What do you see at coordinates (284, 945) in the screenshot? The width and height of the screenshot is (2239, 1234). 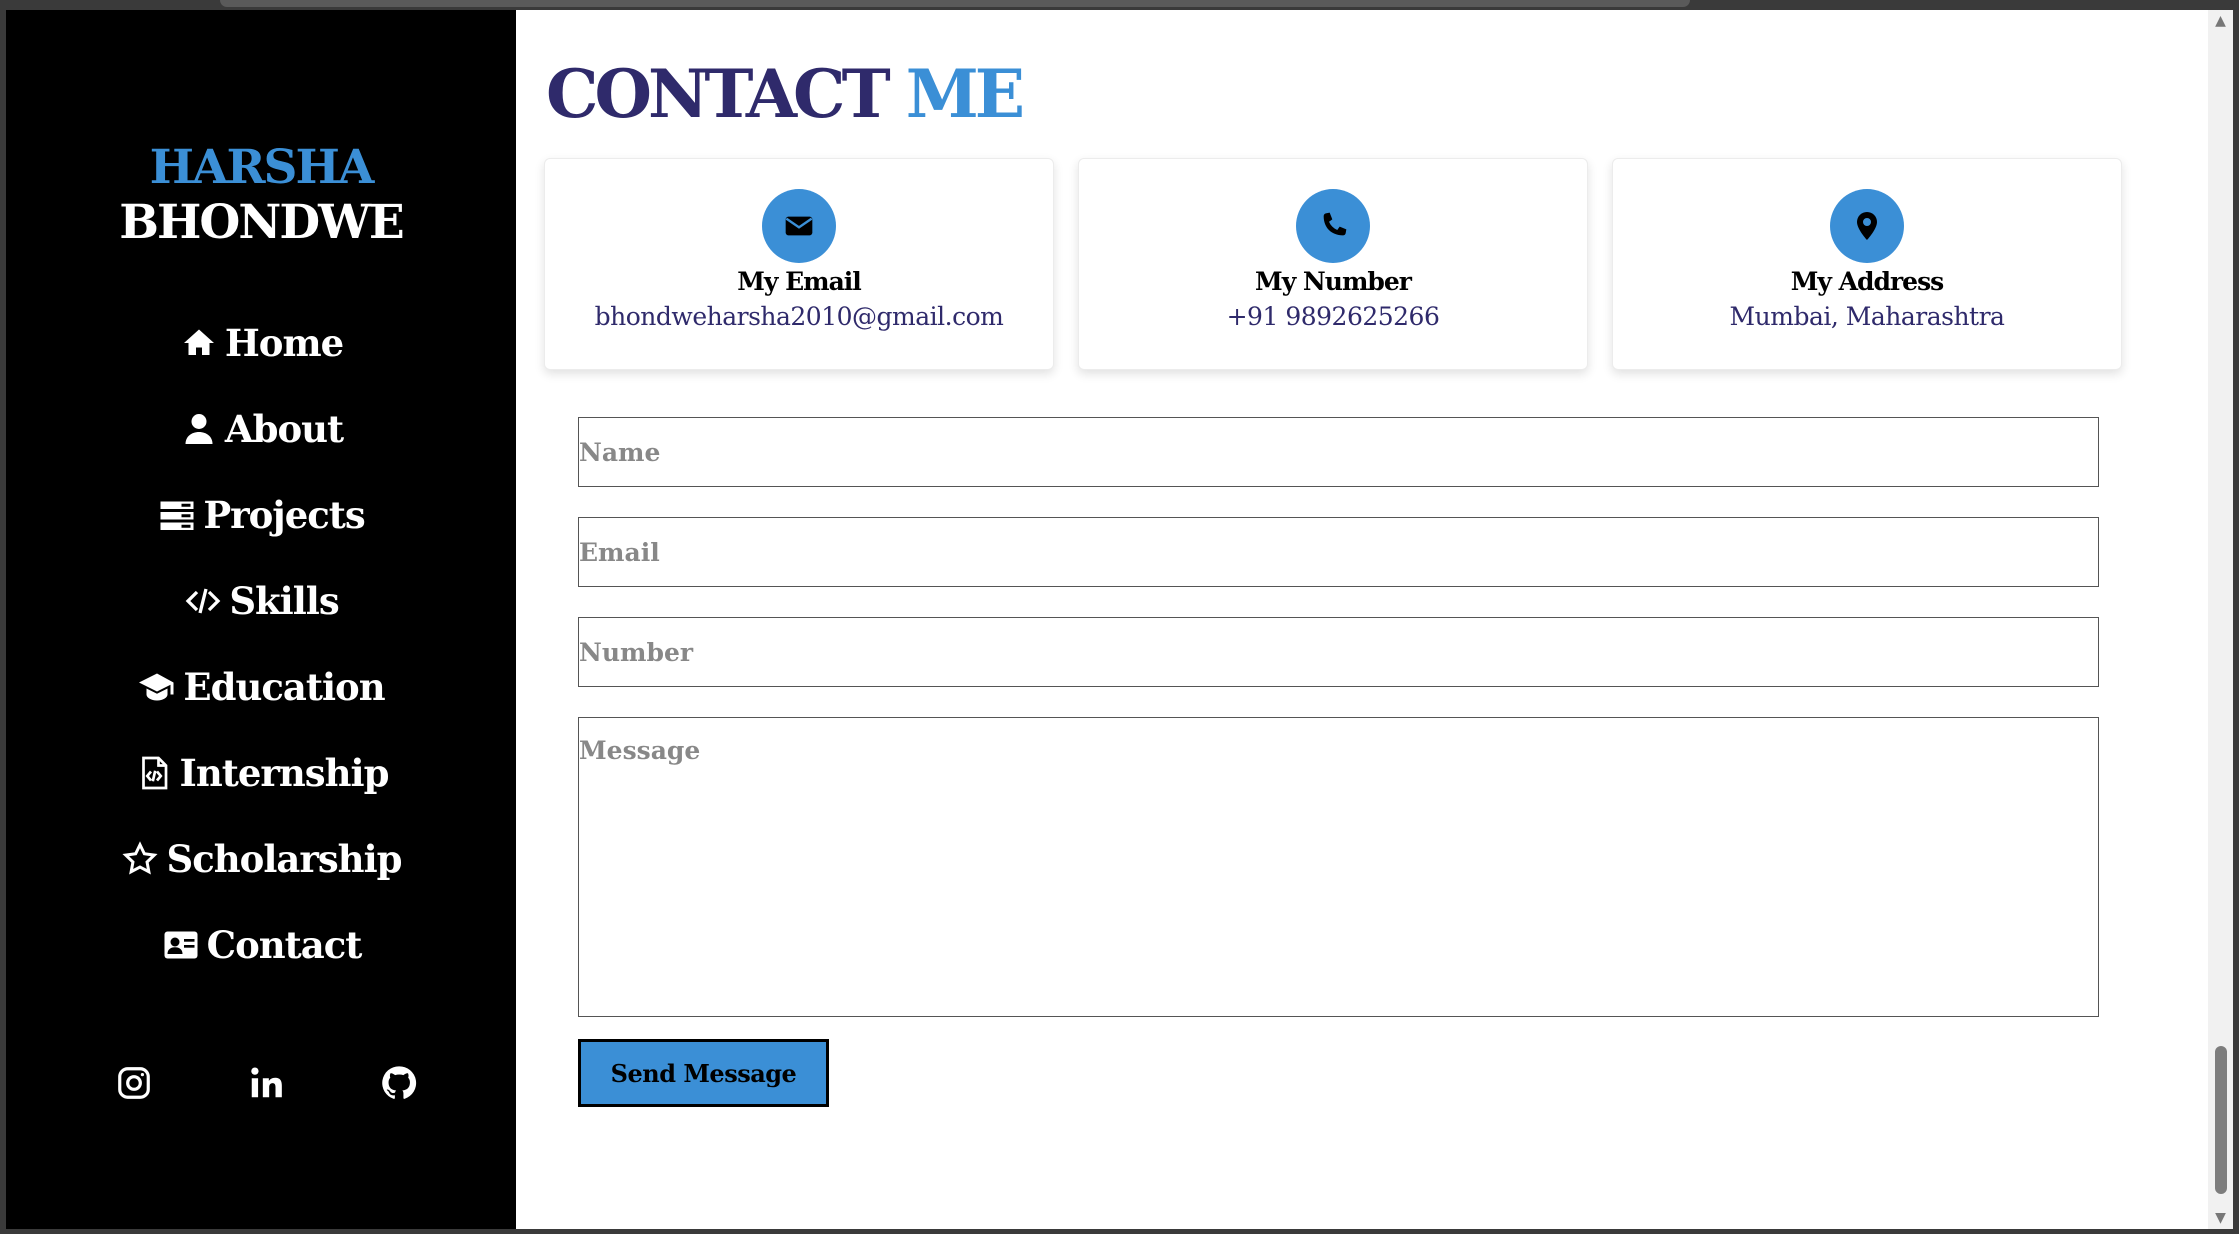 I see `sidebar-item-label: Contact` at bounding box center [284, 945].